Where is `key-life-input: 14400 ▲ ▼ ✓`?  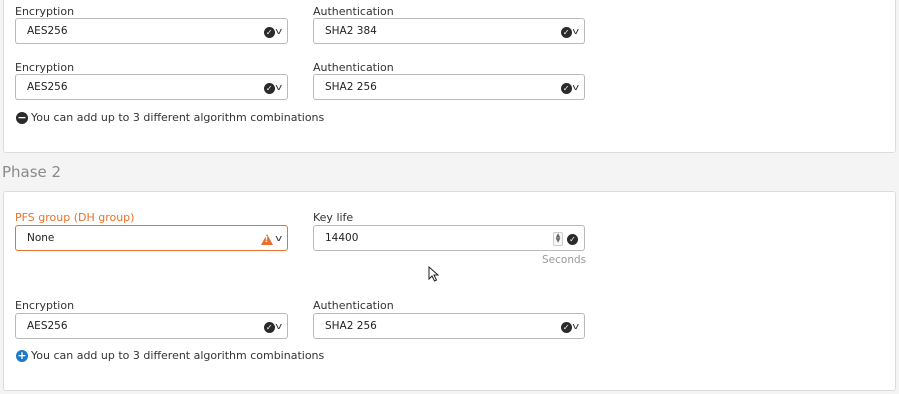 key-life-input: 14400 ▲ ▼ ✓ is located at coordinates (449, 238).